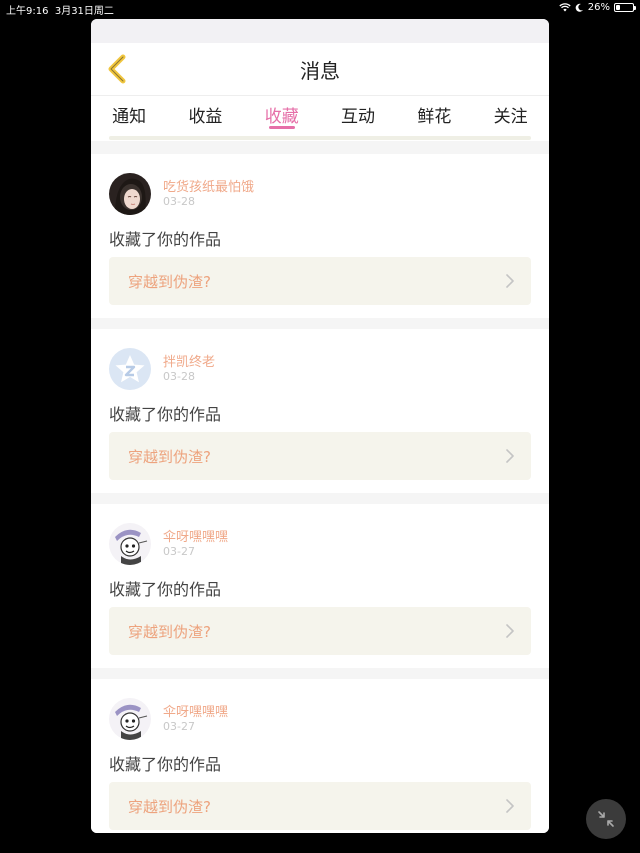  Describe the element at coordinates (320, 8) in the screenshot. I see `status-bar: 上午9:16 3月31日周二 26%` at that location.